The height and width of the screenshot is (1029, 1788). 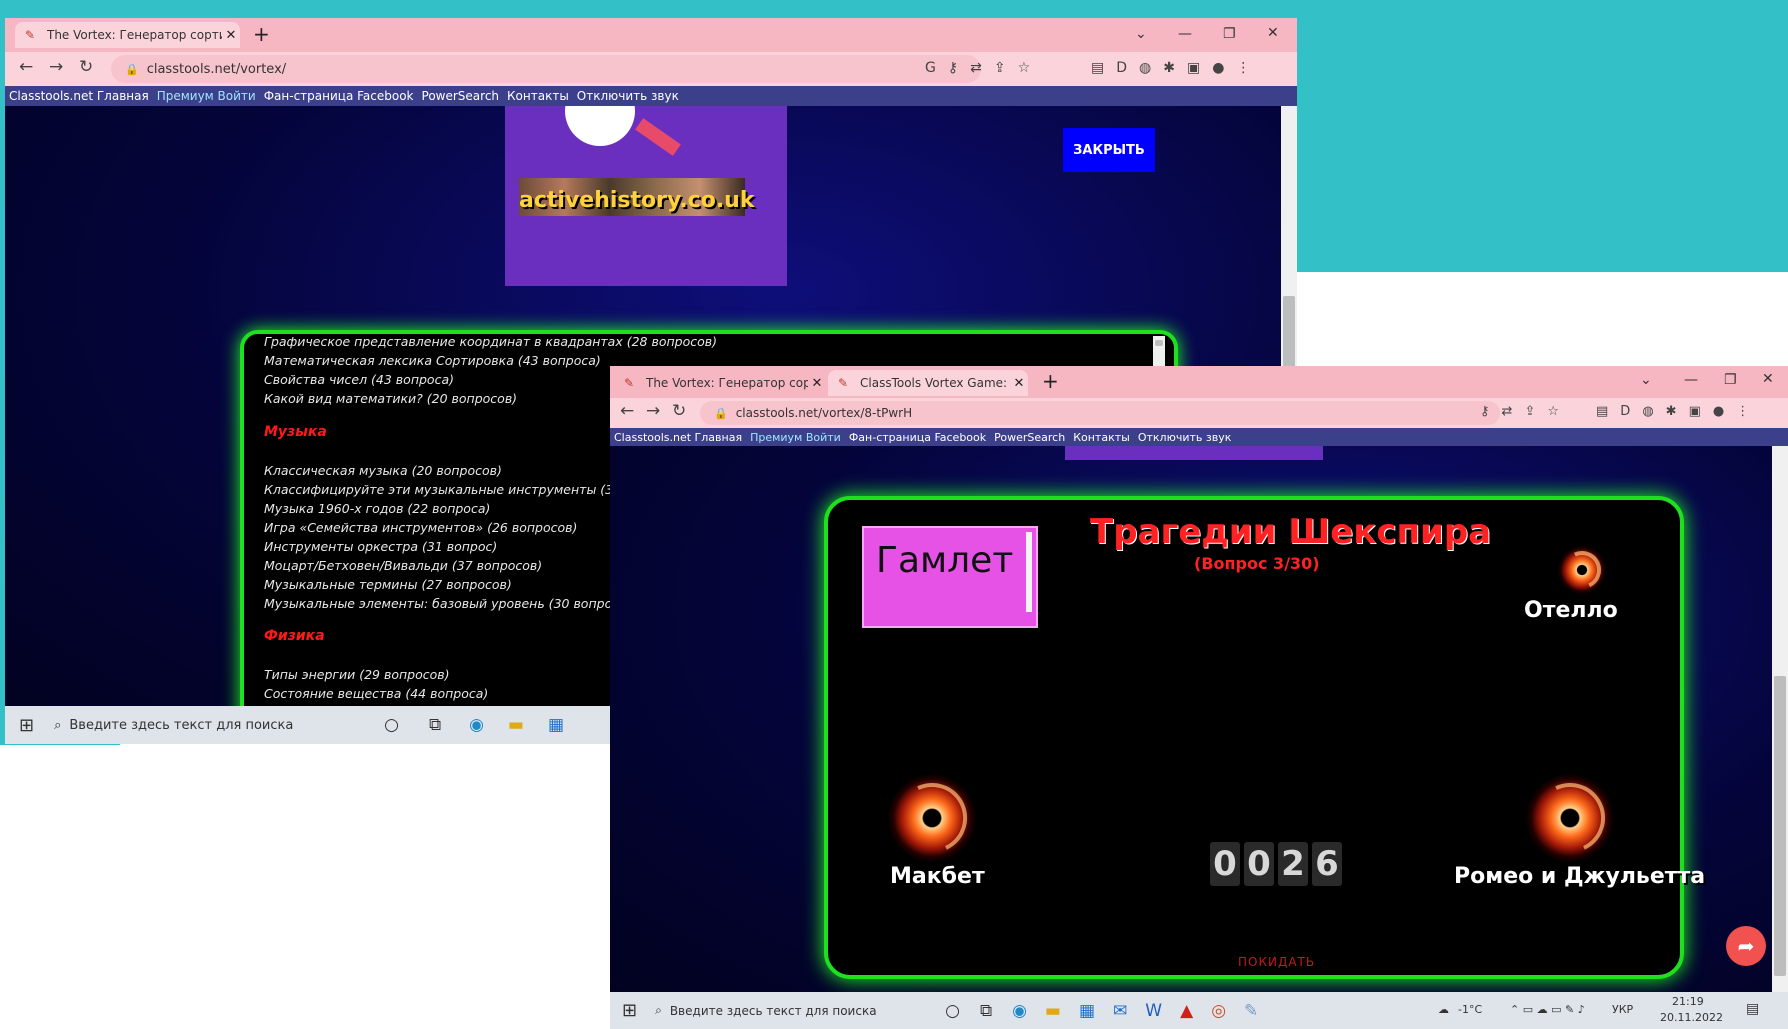 I want to click on clock-time: 21:19, so click(x=1688, y=1001).